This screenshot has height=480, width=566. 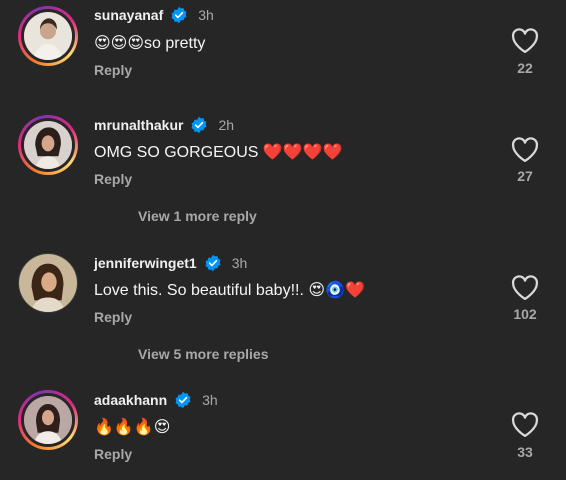 What do you see at coordinates (145, 263) in the screenshot?
I see `username-text: jenniferwinget1` at bounding box center [145, 263].